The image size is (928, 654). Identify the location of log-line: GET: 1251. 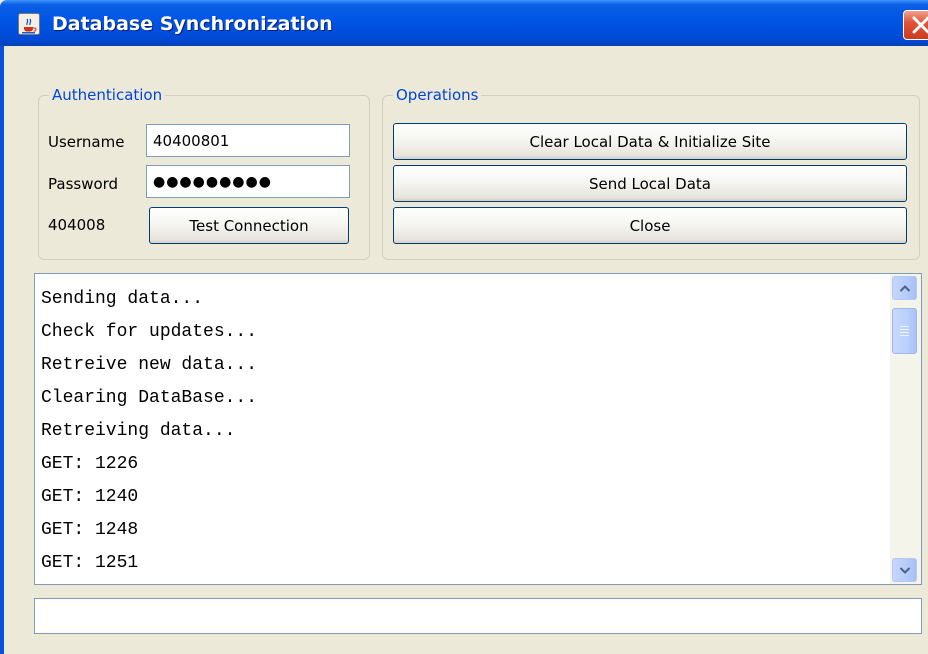
(90, 563).